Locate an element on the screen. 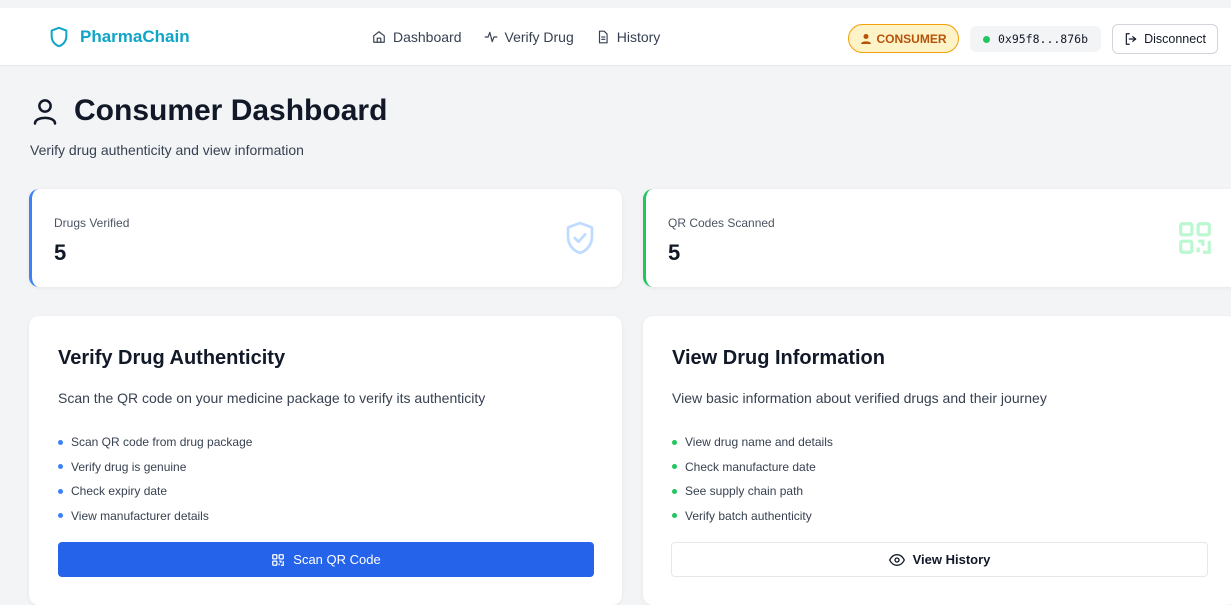  card-title: Verify Drug Authenticity is located at coordinates (172, 358).